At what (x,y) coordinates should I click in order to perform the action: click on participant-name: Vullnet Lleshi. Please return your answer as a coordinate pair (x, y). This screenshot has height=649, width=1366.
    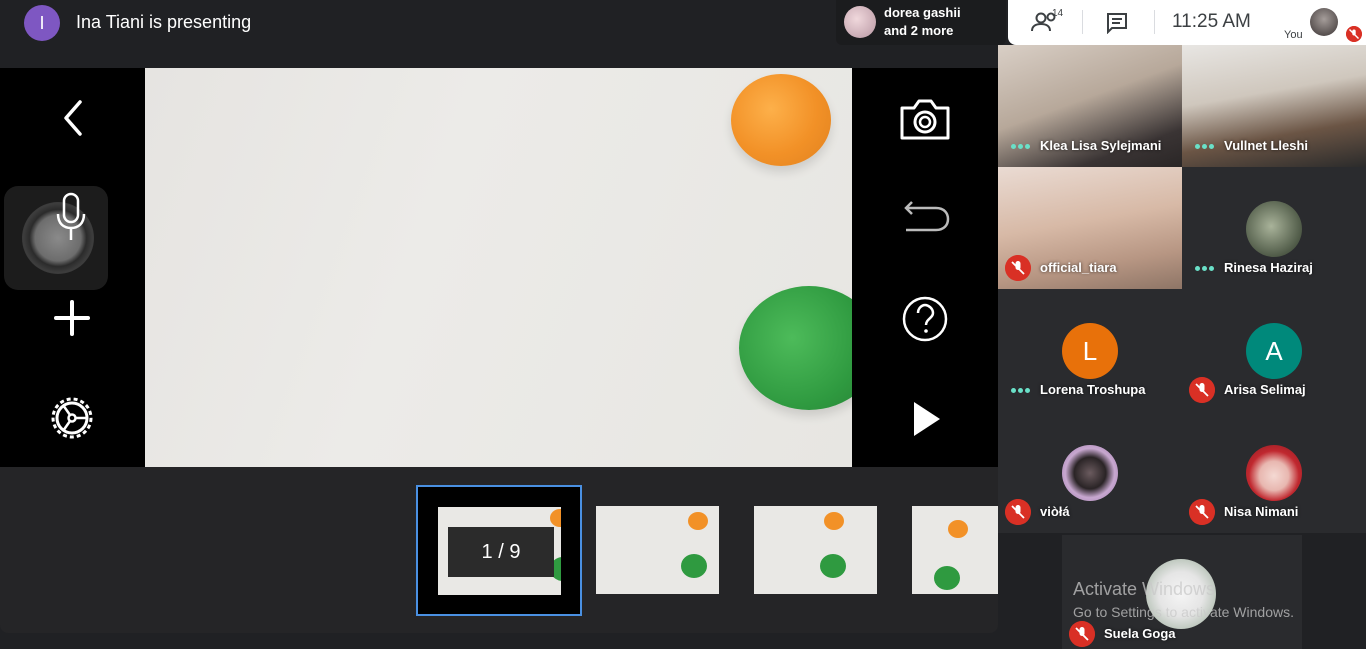
    Looking at the image, I should click on (1266, 145).